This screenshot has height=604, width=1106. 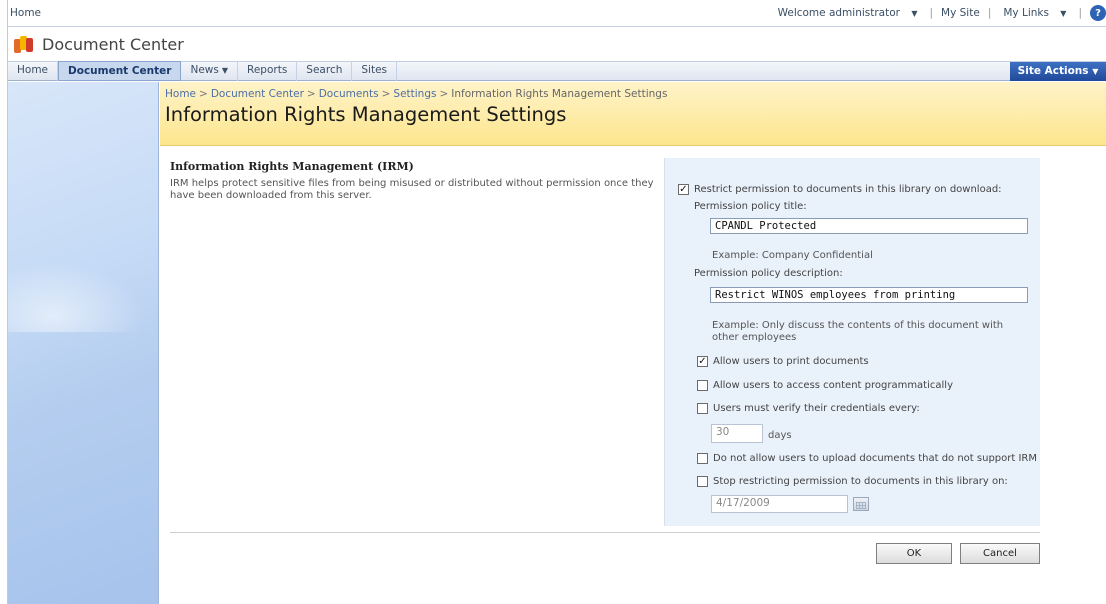 What do you see at coordinates (605, 532) in the screenshot?
I see `form-divider` at bounding box center [605, 532].